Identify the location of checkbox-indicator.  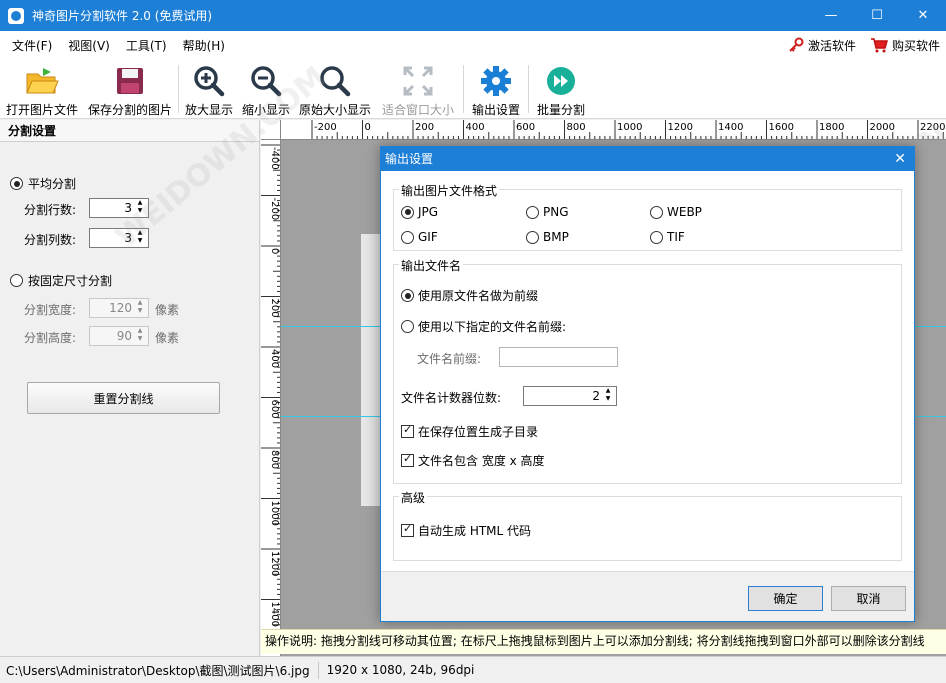
(407, 459).